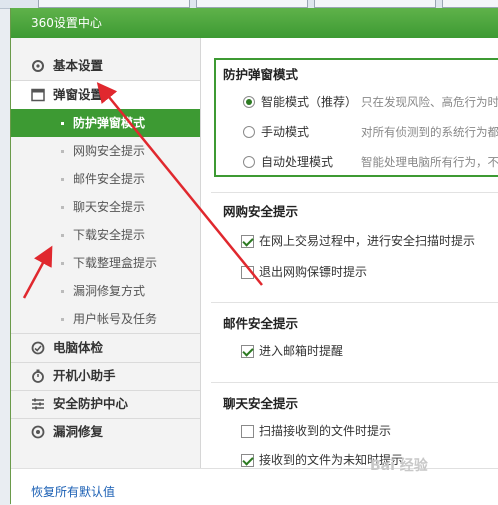 The width and height of the screenshot is (498, 505). Describe the element at coordinates (109, 291) in the screenshot. I see `sidebar-item-label: 漏洞修复方式` at that location.